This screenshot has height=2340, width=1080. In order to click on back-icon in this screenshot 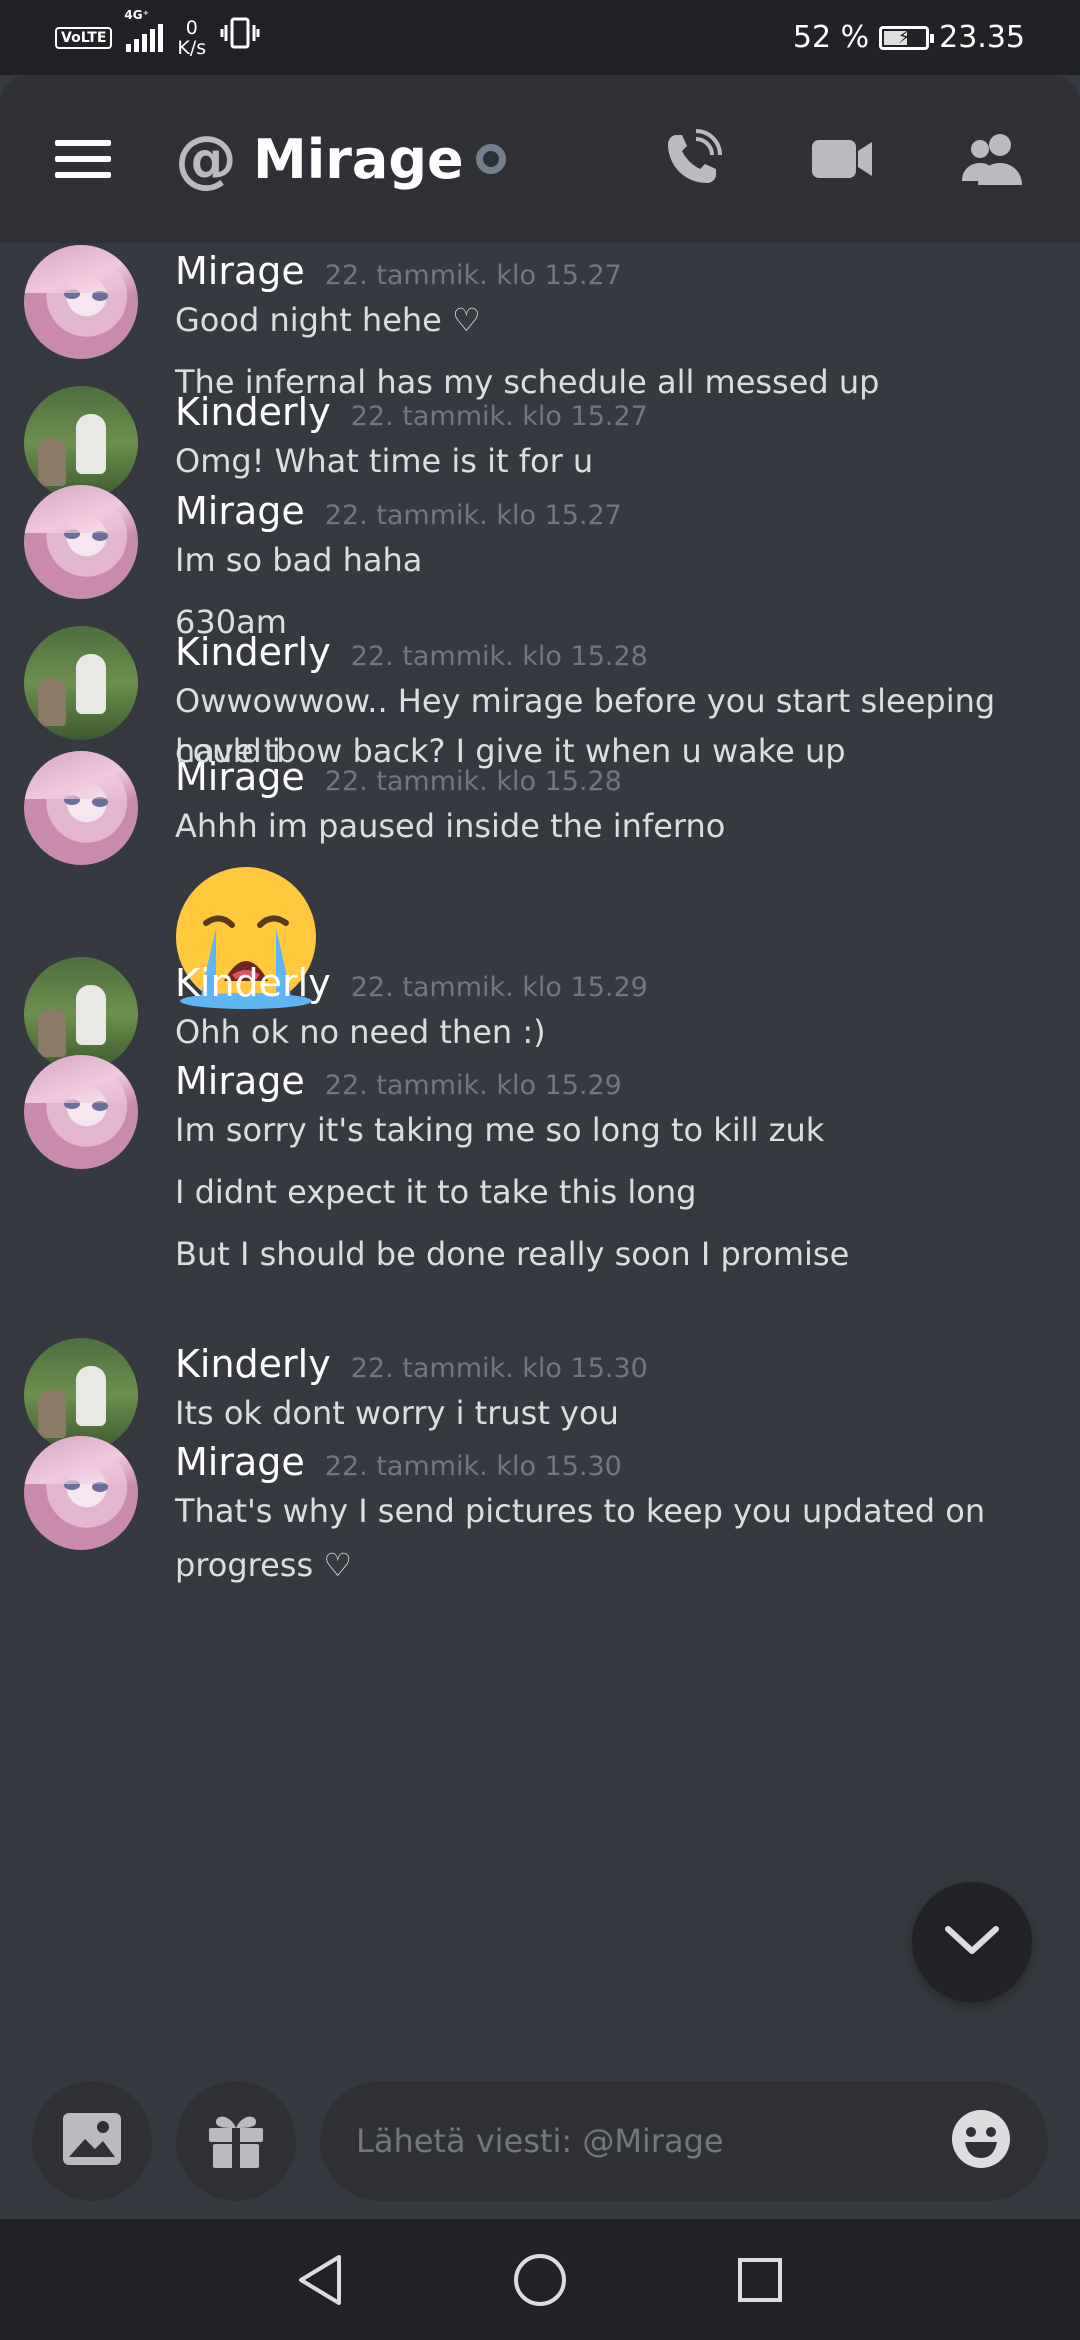, I will do `click(320, 2280)`.